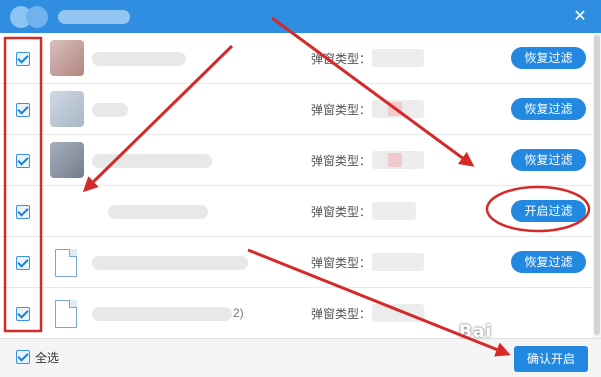 Image resolution: width=601 pixels, height=377 pixels. What do you see at coordinates (94, 17) in the screenshot?
I see `window-title-redacted` at bounding box center [94, 17].